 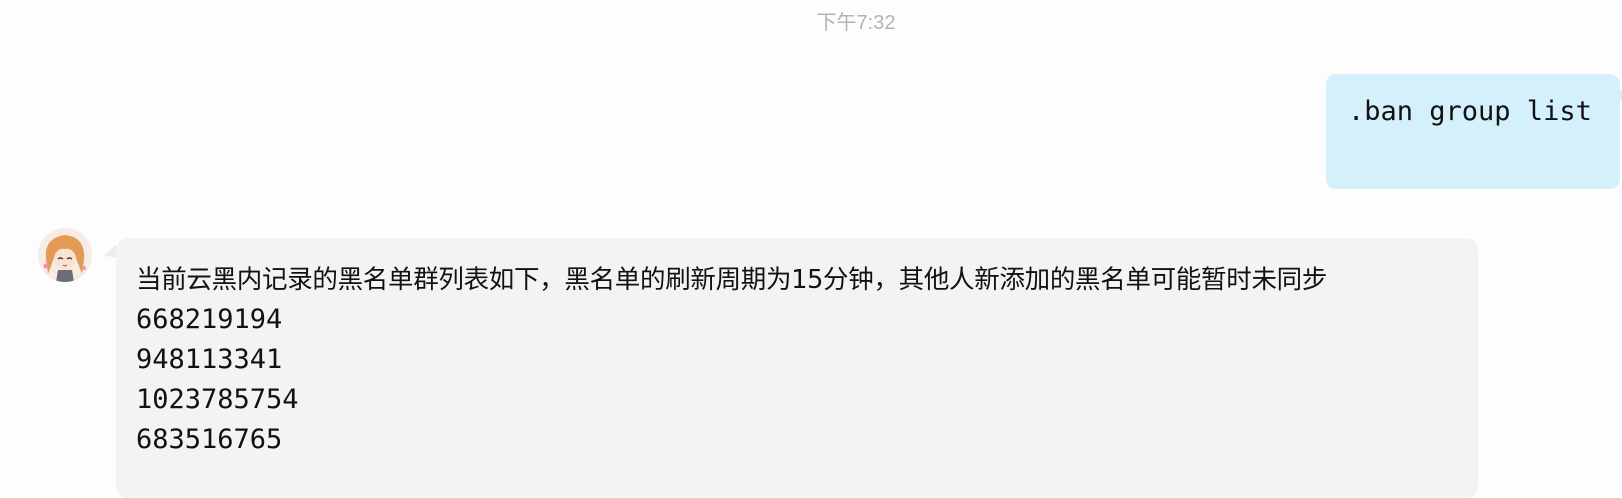 What do you see at coordinates (209, 439) in the screenshot?
I see `group-list-item: 683516765` at bounding box center [209, 439].